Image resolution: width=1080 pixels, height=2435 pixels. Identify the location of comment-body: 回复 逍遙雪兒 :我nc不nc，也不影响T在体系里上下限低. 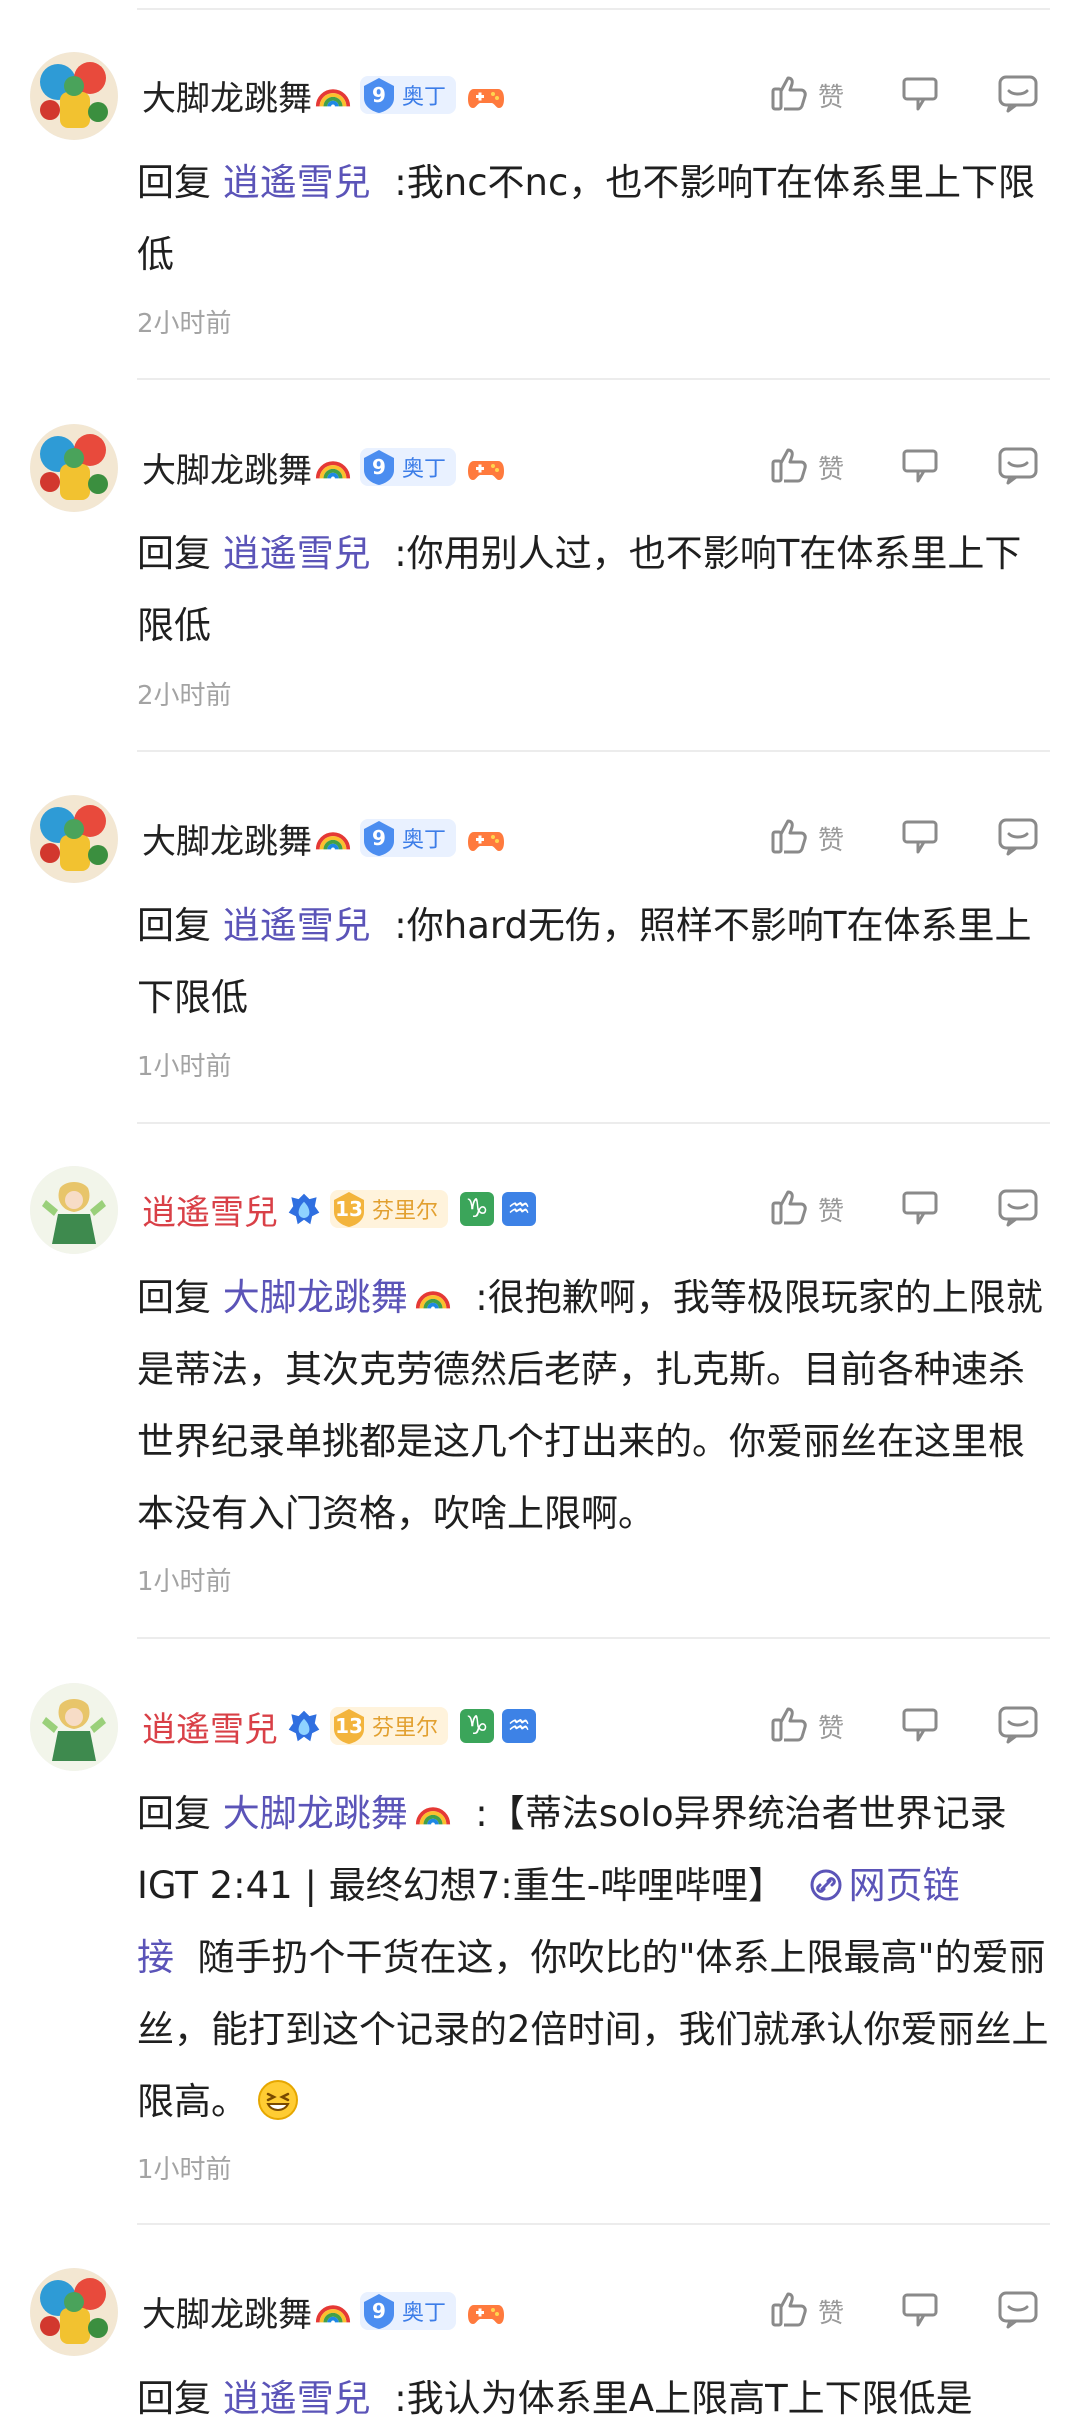
(597, 219).